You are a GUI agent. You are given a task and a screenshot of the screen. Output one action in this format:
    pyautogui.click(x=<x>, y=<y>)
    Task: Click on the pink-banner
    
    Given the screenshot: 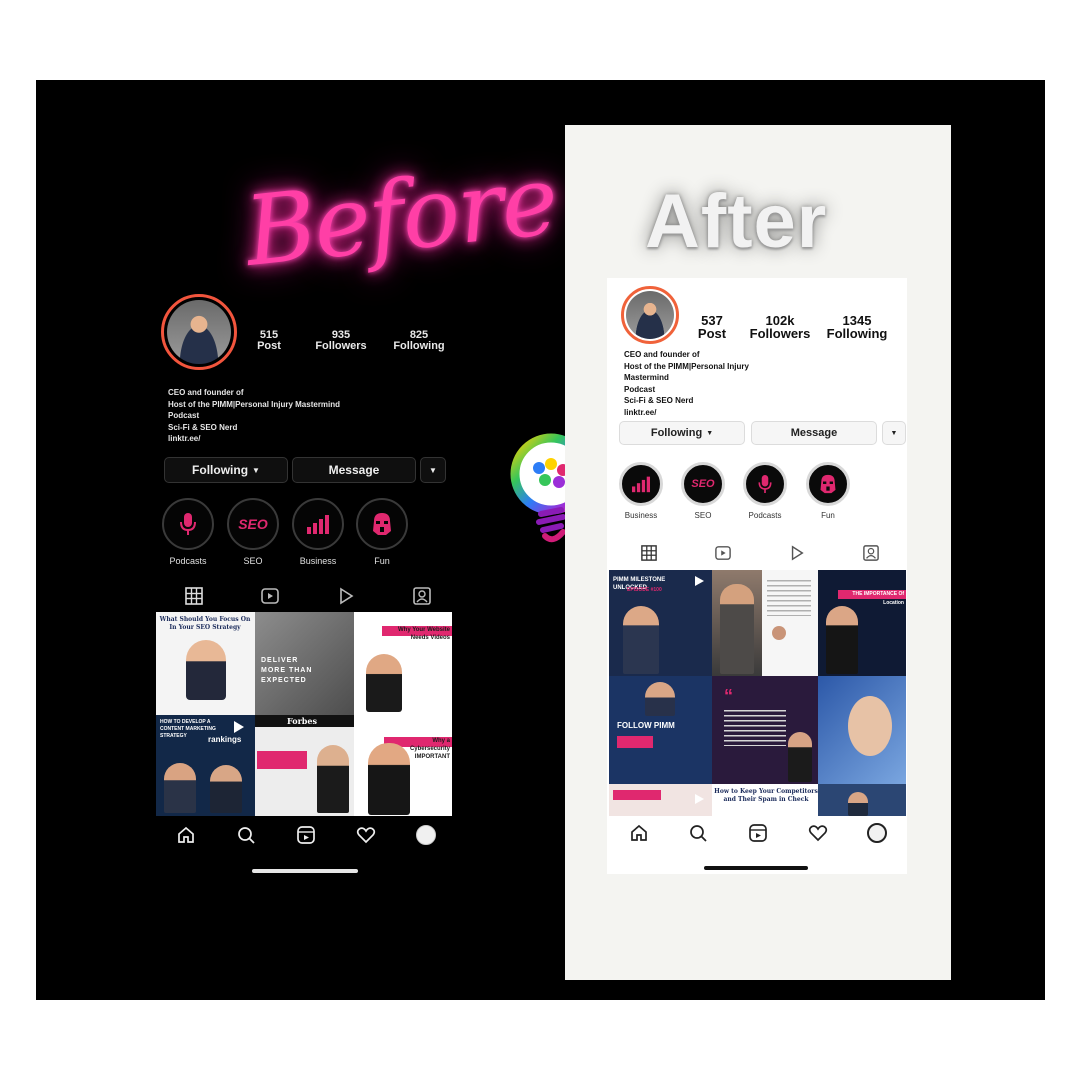 What is the action you would take?
    pyautogui.click(x=282, y=760)
    